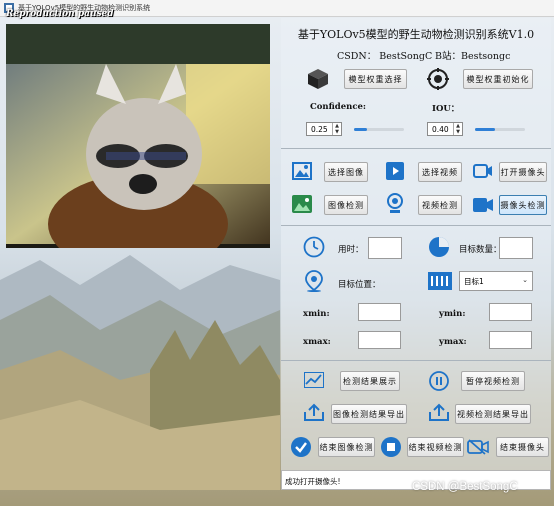 The height and width of the screenshot is (506, 554). Describe the element at coordinates (346, 172) in the screenshot. I see `select-image-button: 选择图像` at that location.